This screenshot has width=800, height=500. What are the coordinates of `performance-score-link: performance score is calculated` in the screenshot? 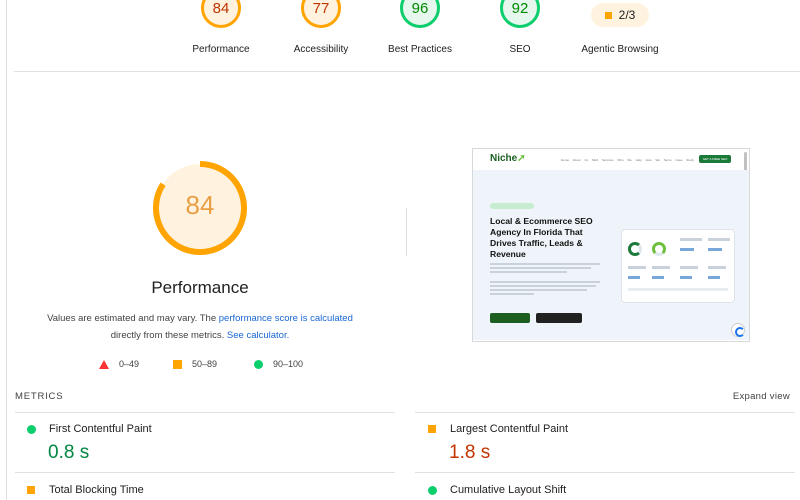 It's located at (286, 318).